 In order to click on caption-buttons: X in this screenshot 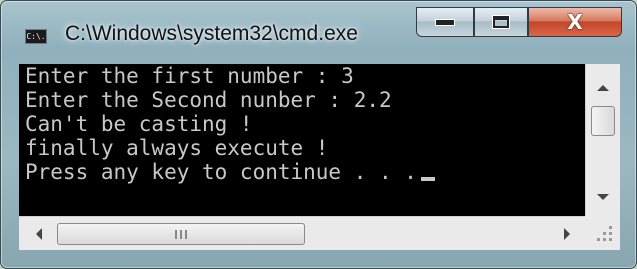, I will do `click(522, 23)`.